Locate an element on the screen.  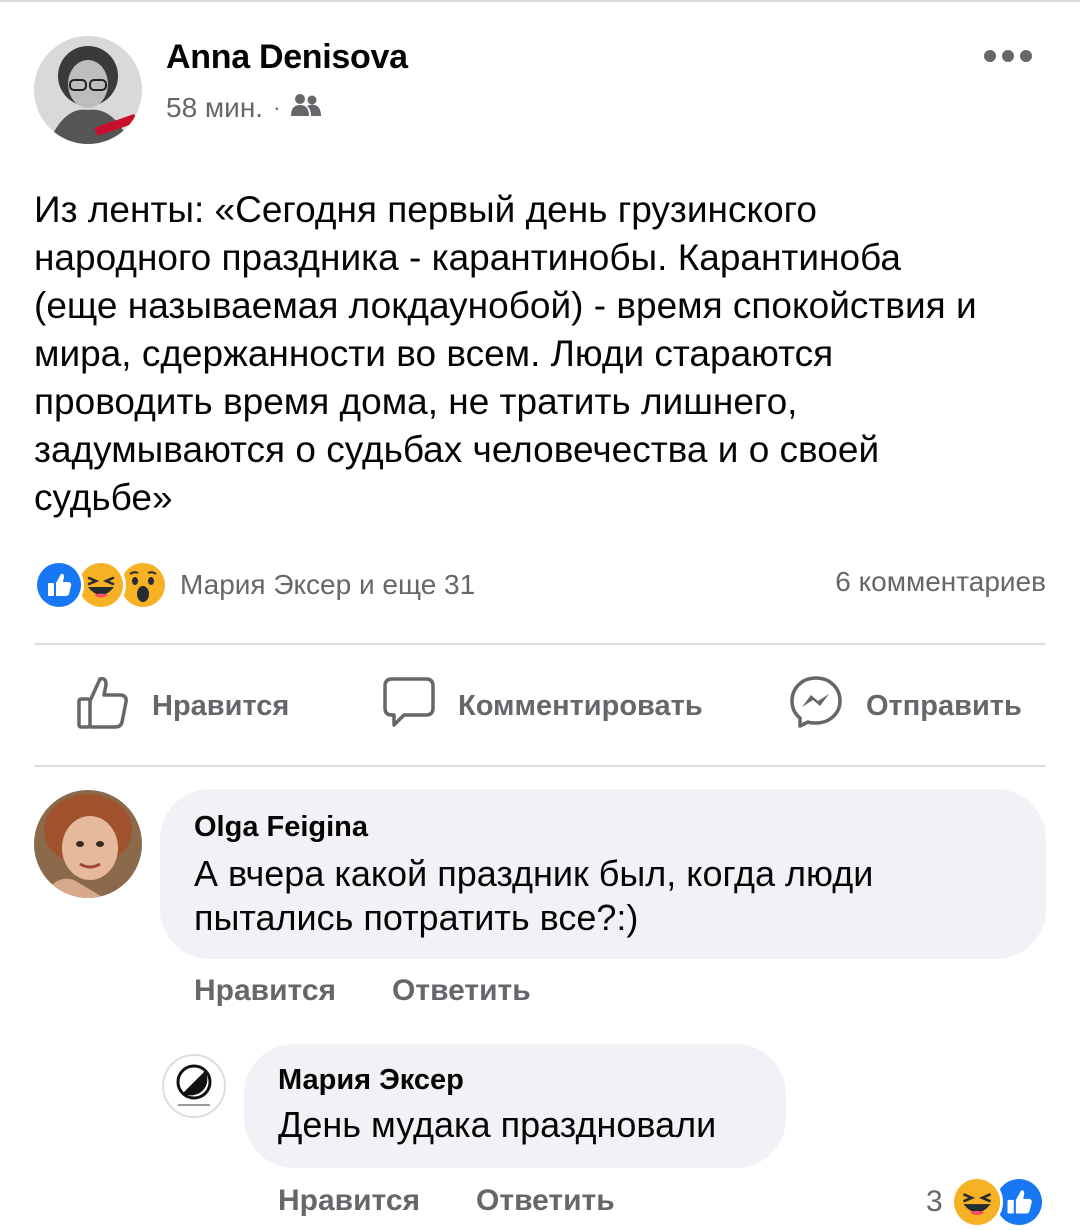
comment-button: Комментировать is located at coordinates (542, 706).